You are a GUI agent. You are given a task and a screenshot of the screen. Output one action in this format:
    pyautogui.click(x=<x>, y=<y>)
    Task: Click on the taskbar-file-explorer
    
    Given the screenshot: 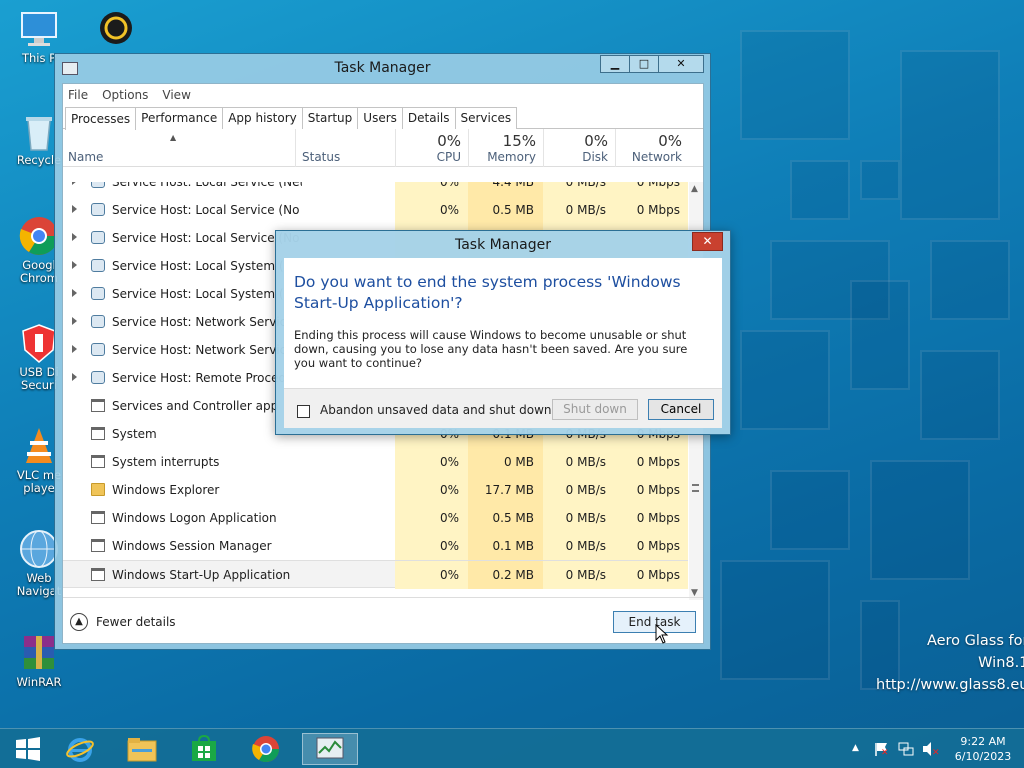 What is the action you would take?
    pyautogui.click(x=142, y=749)
    